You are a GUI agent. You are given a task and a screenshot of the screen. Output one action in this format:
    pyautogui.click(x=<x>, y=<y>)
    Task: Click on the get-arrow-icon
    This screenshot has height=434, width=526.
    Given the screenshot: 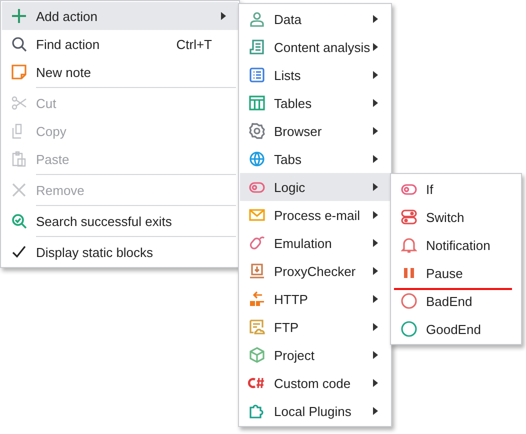 What is the action you would take?
    pyautogui.click(x=257, y=299)
    